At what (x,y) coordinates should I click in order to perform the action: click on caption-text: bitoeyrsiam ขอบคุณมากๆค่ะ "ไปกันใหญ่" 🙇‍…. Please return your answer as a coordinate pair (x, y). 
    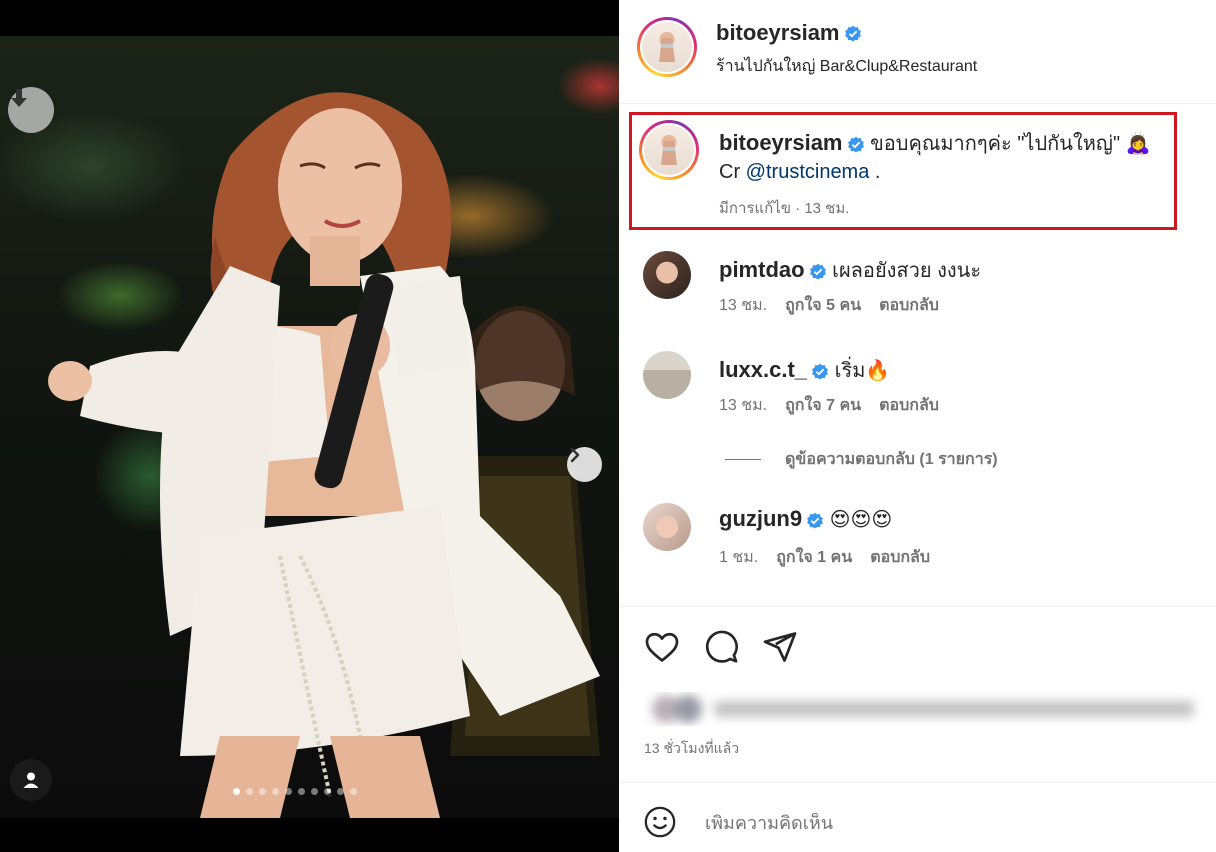
    Looking at the image, I should click on (944, 157).